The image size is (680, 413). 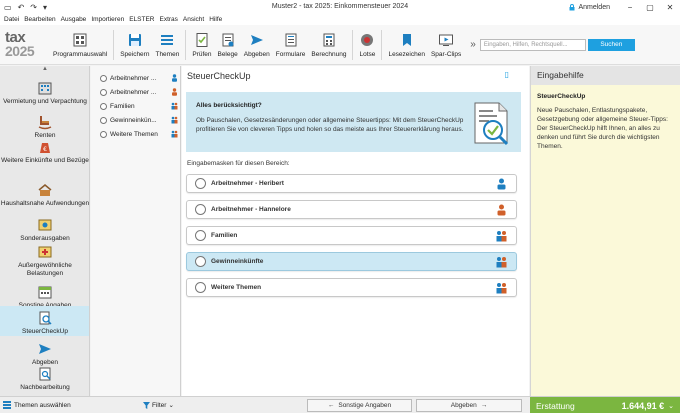 What do you see at coordinates (140, 106) in the screenshot?
I see `list-item-familien: Familien` at bounding box center [140, 106].